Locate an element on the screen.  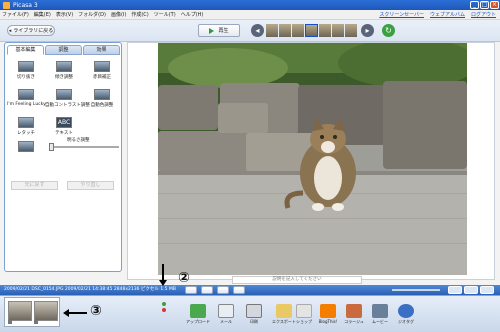
view-compare-icon is located at coordinates (471, 290).